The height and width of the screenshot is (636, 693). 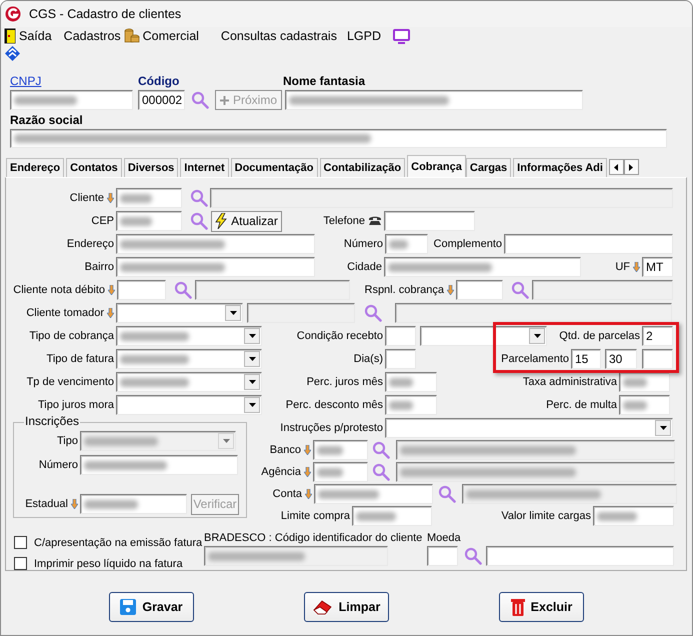 I want to click on menu-item: Comercial, so click(x=170, y=36).